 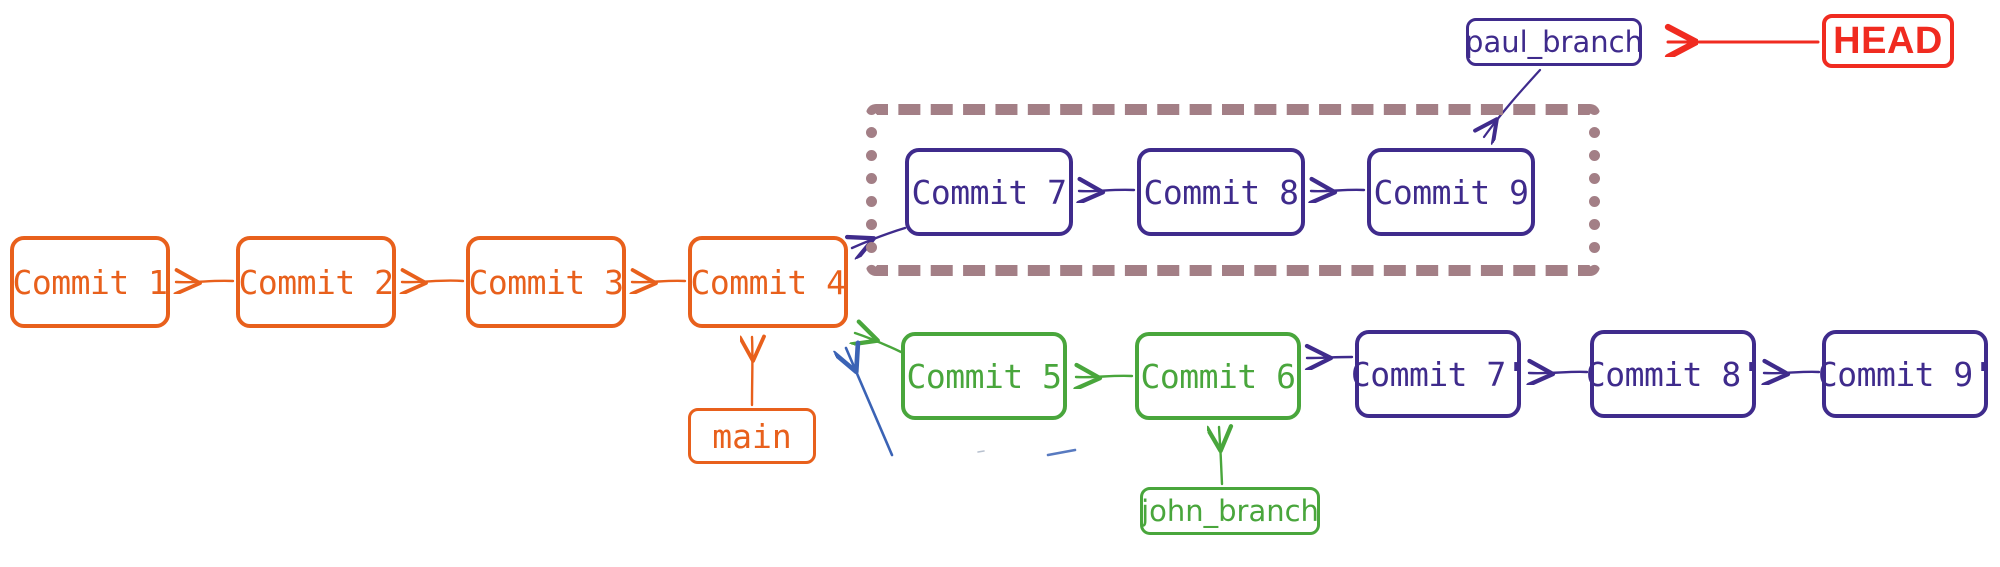 I want to click on stray-blue-stroke-main, so click(x=870, y=402).